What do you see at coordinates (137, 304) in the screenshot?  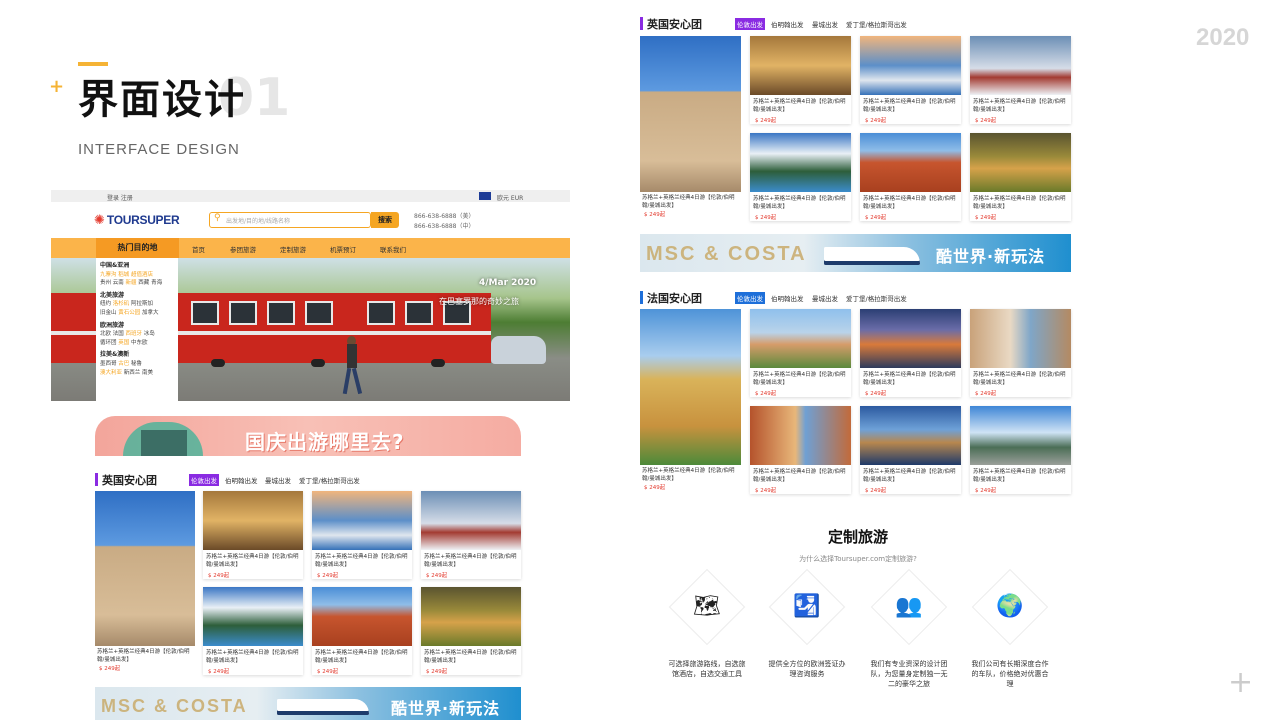 I see `region-links: 纽约 洛杉矶 阿拉斯加` at bounding box center [137, 304].